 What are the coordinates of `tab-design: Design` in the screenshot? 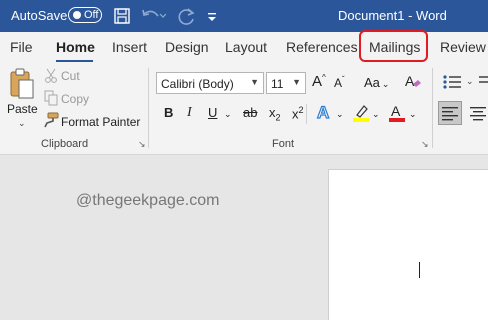 It's located at (187, 47).